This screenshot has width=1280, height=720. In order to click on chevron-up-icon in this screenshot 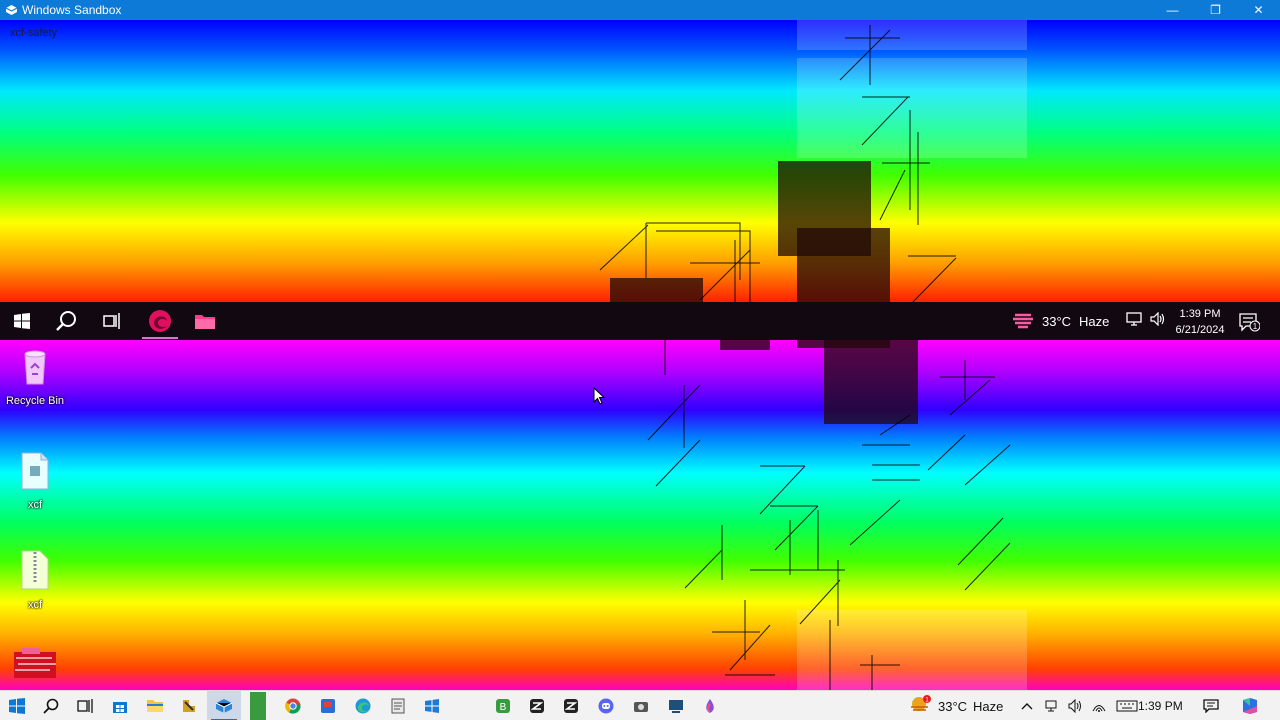, I will do `click(1027, 705)`.